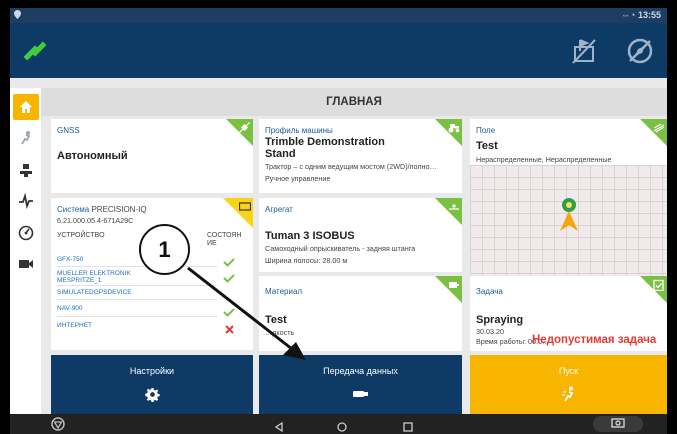 The image size is (677, 434). Describe the element at coordinates (298, 178) in the screenshot. I see `steering-mode: Ручное управление` at that location.